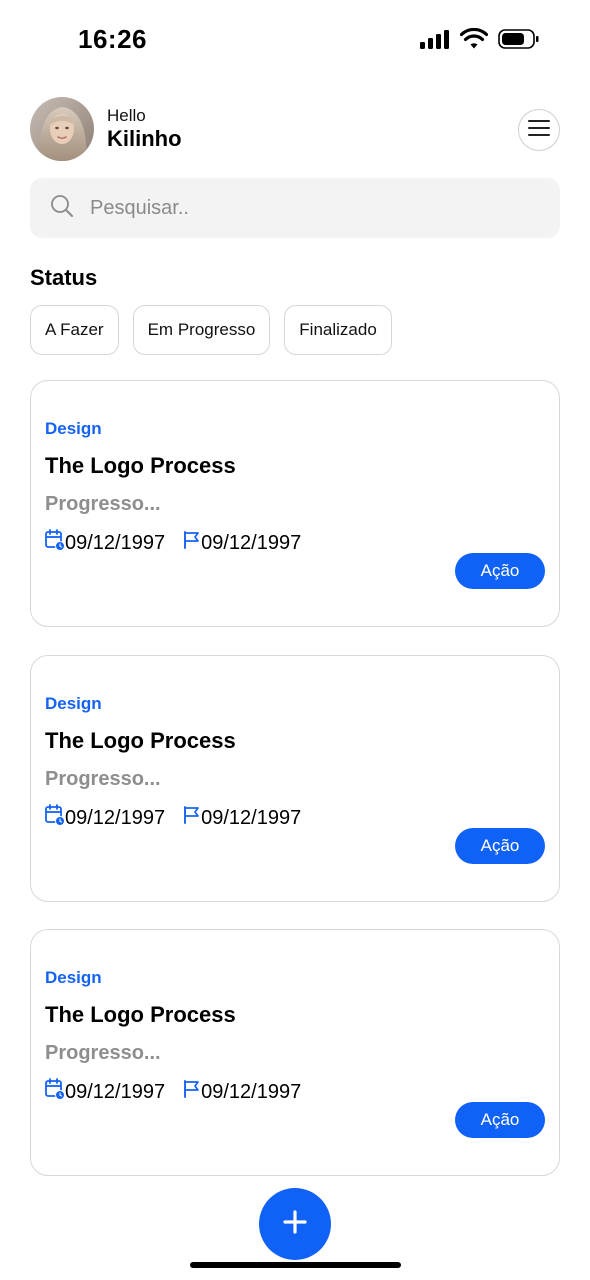 This screenshot has height=1280, width=590. I want to click on chip-a-fazer: A Fazer, so click(74, 330).